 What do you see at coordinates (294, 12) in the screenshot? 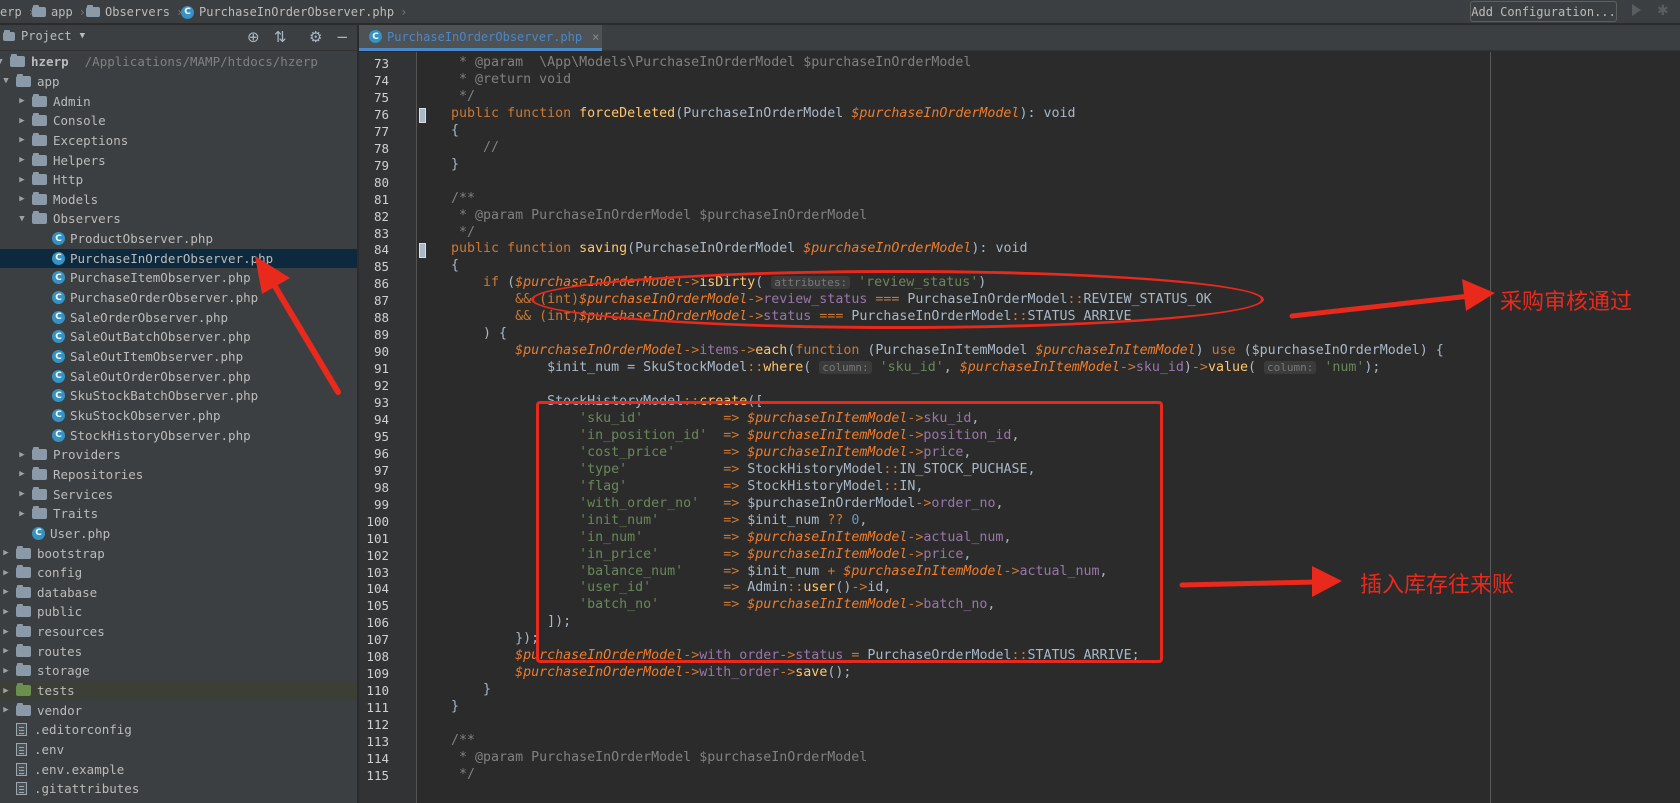
I see `breadcrumb-file: C PurchaseInOrderObserver.php ›` at bounding box center [294, 12].